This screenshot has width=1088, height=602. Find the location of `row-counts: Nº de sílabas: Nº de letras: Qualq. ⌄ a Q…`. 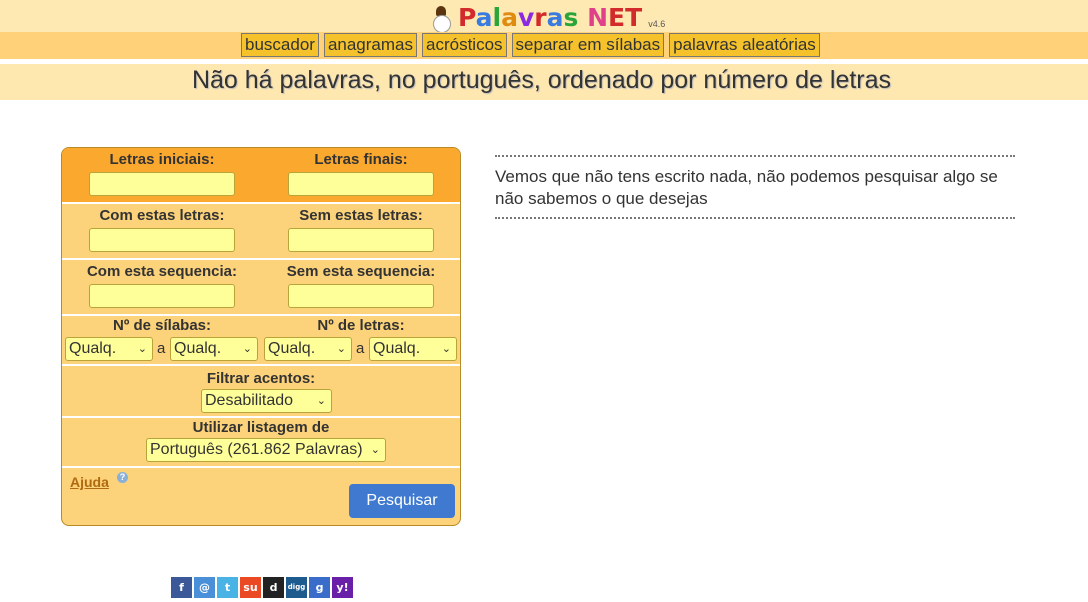

row-counts: Nº de sílabas: Nº de letras: Qualq. ⌄ a Q… is located at coordinates (261, 341).